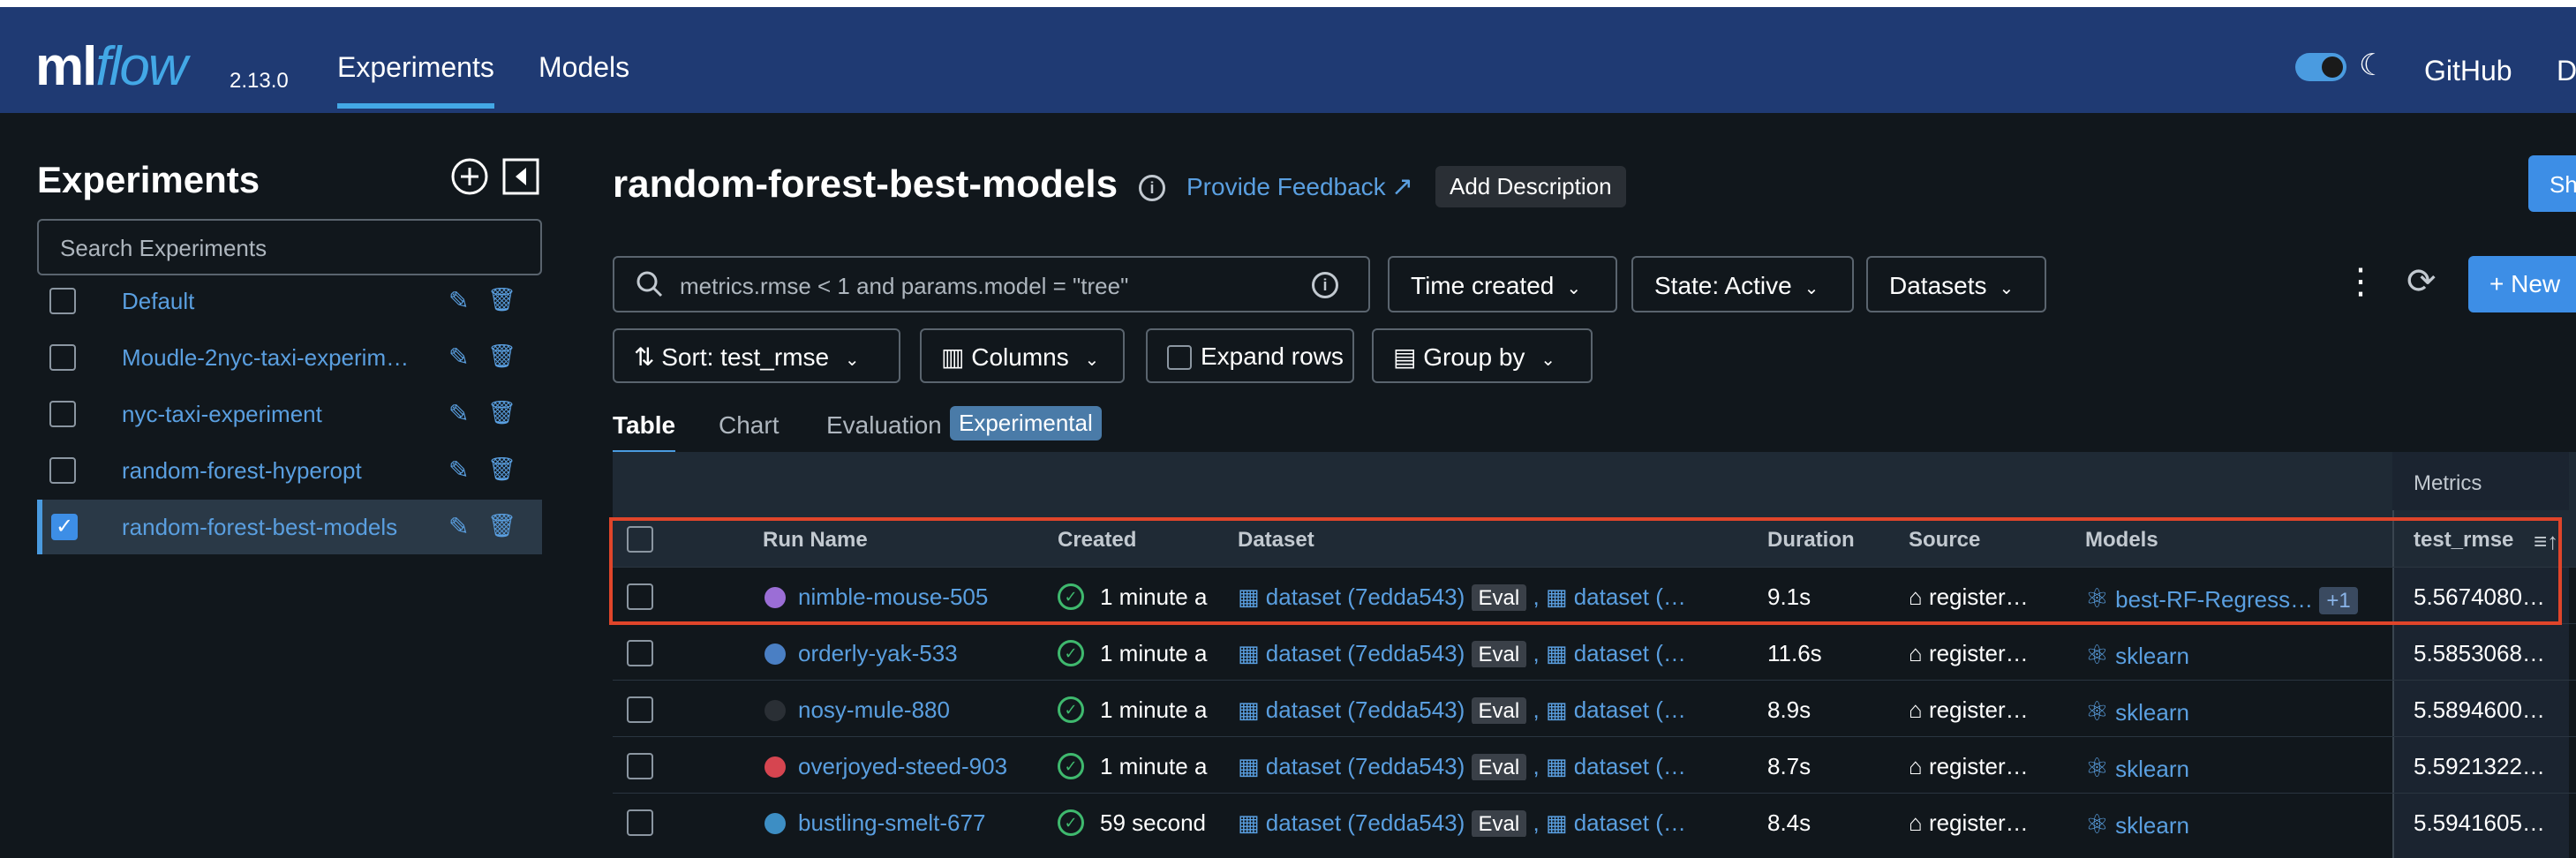  I want to click on sidebar-item-rf-best-models: ✓ random-forest-best-models ✎ 🗑, so click(290, 527).